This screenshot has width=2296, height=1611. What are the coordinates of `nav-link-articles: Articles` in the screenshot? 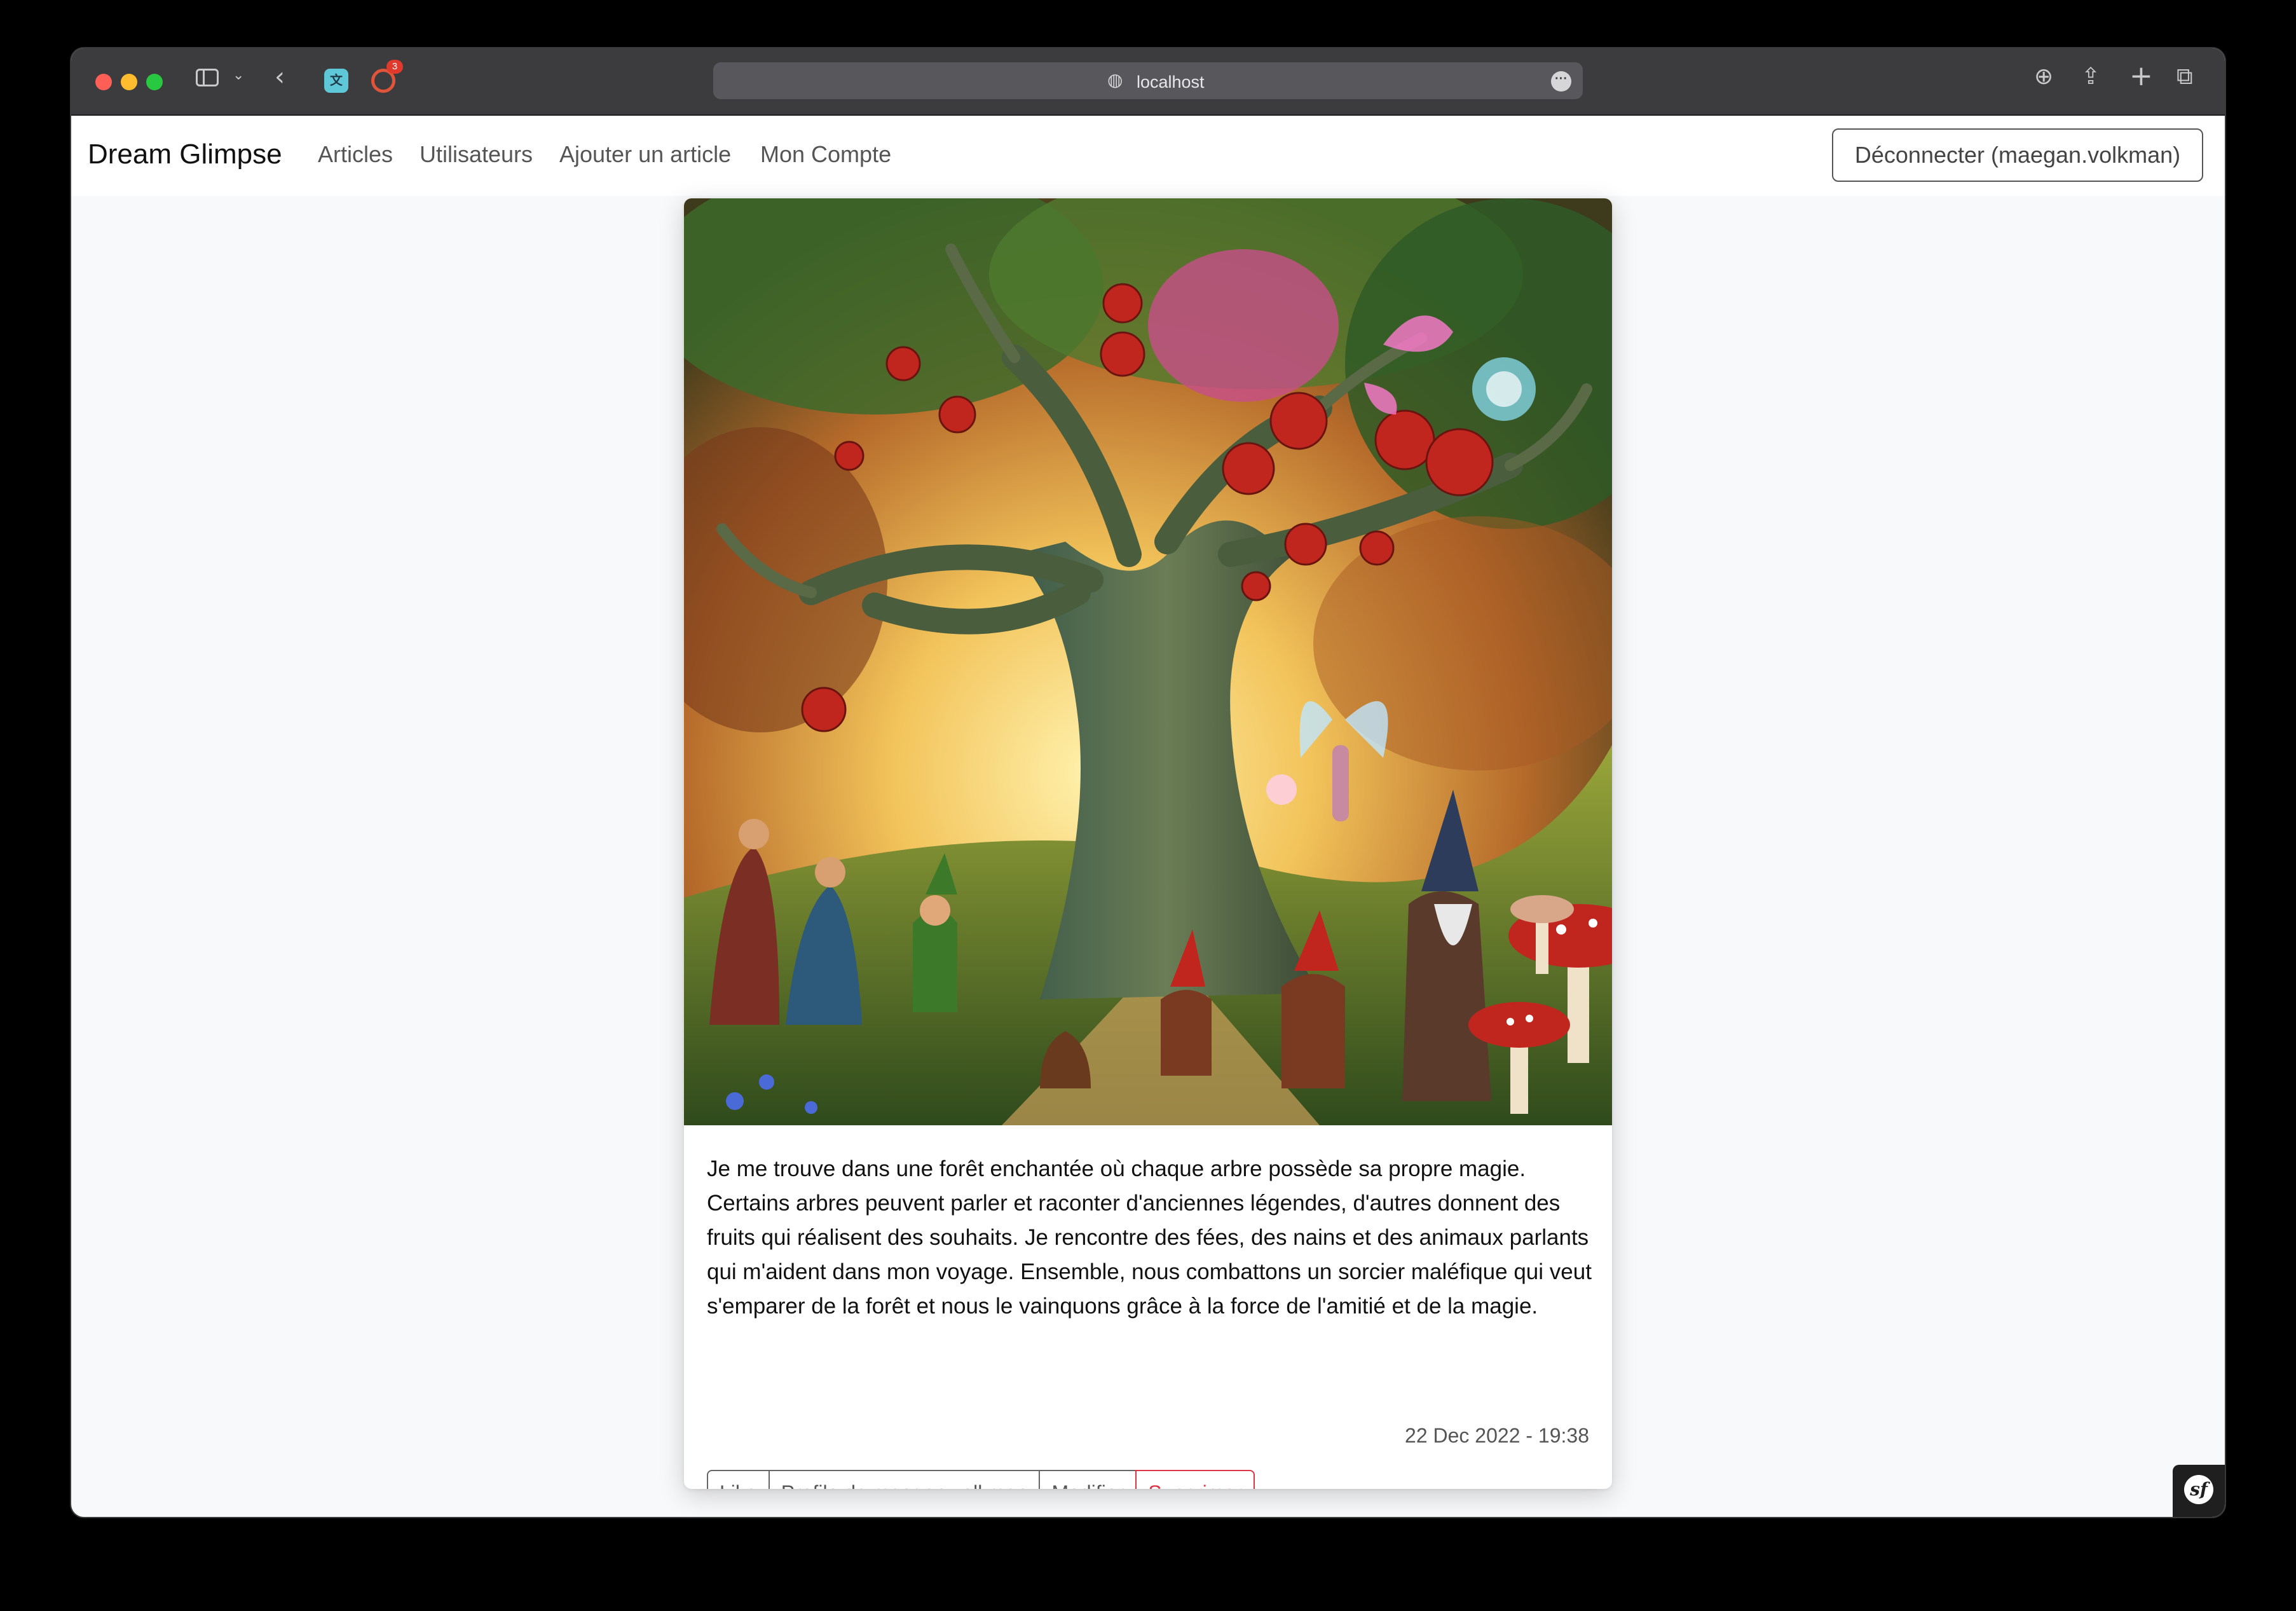 It's located at (355, 154).